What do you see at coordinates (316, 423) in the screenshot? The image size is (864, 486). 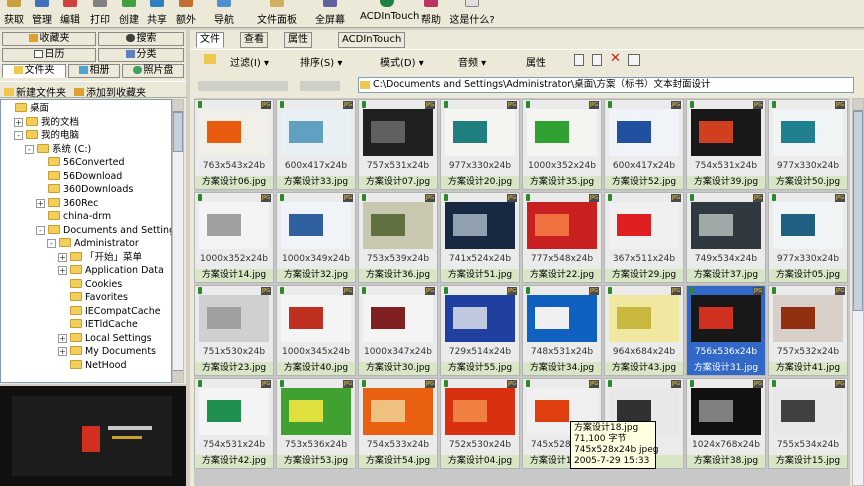 I see `thumbnail-item: JPG 753x536x24b 方案设计53.jpg` at bounding box center [316, 423].